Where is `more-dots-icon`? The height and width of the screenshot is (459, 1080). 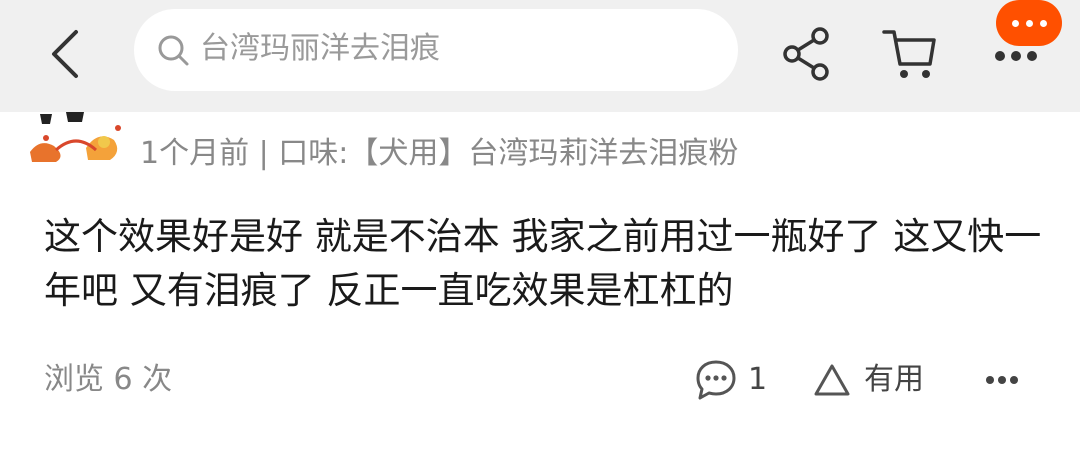 more-dots-icon is located at coordinates (1016, 56).